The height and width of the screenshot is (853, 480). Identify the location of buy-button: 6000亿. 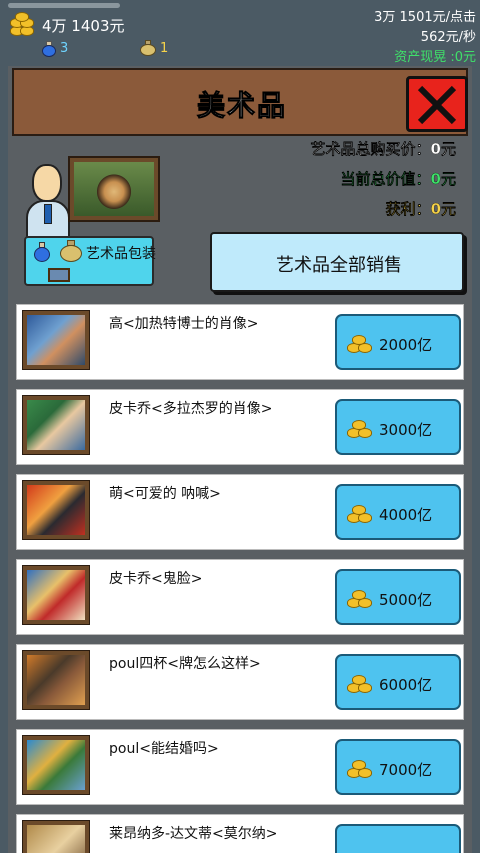
(398, 682).